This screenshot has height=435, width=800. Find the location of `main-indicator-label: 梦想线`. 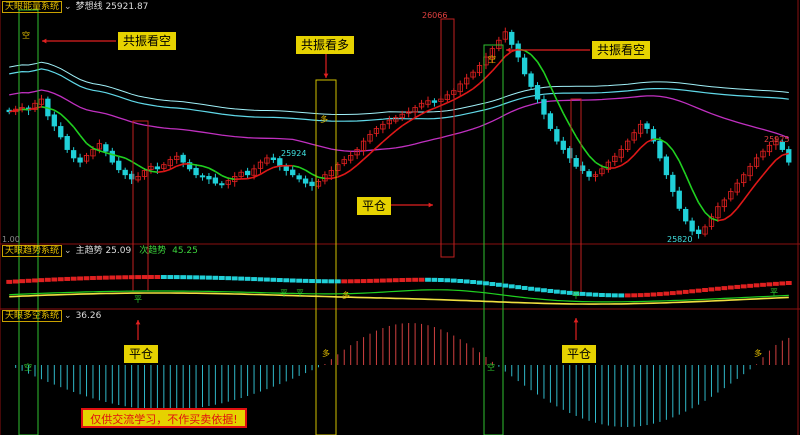

main-indicator-label: 梦想线 is located at coordinates (89, 7).